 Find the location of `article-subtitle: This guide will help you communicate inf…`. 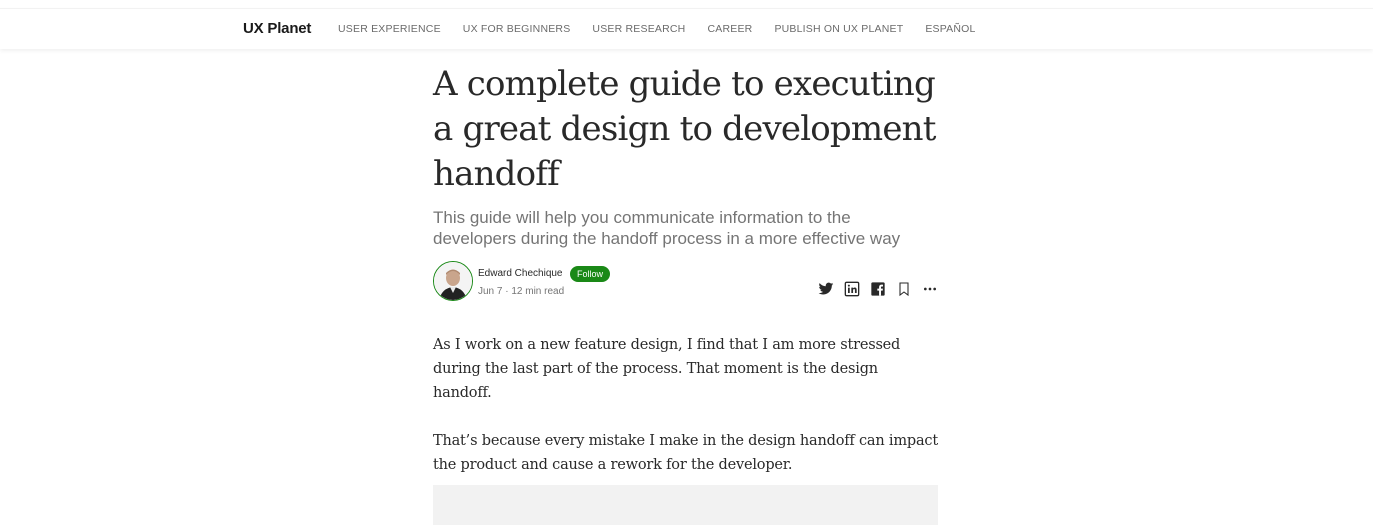

article-subtitle: This guide will help you communicate inf… is located at coordinates (667, 228).